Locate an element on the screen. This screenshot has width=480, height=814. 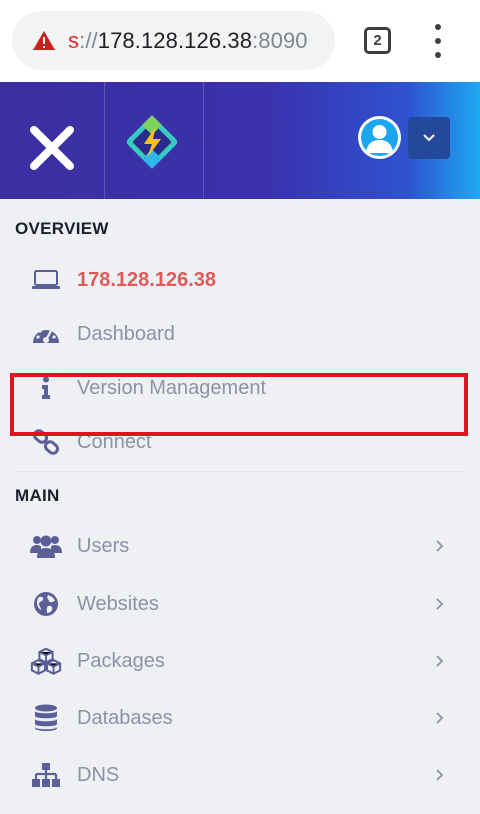
browser-toolbar: s://178.128.126.38:8090 2 is located at coordinates (240, 41).